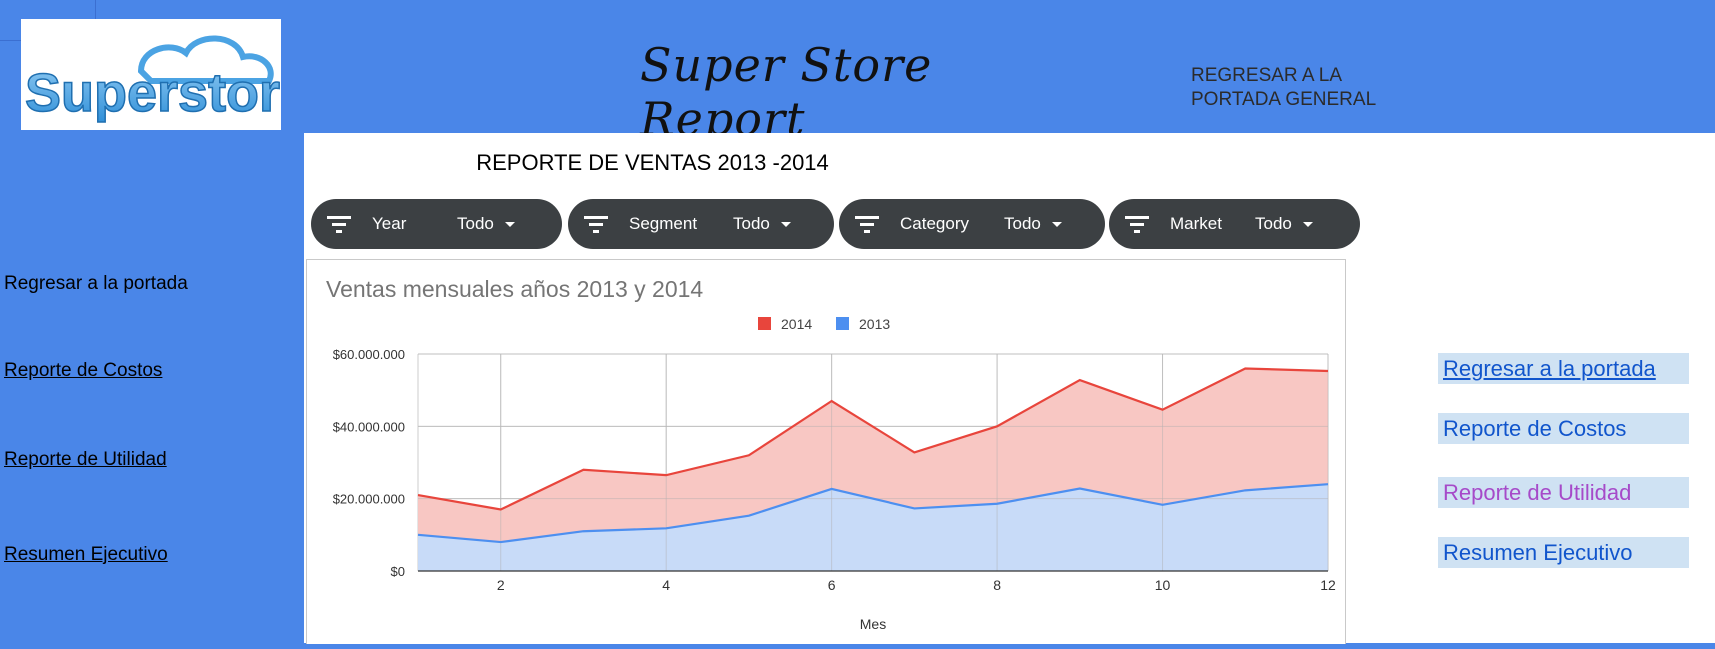 The height and width of the screenshot is (649, 1715). Describe the element at coordinates (1563, 552) in the screenshot. I see `right-nav-executive-summary: Resumen Ejecutivo` at that location.